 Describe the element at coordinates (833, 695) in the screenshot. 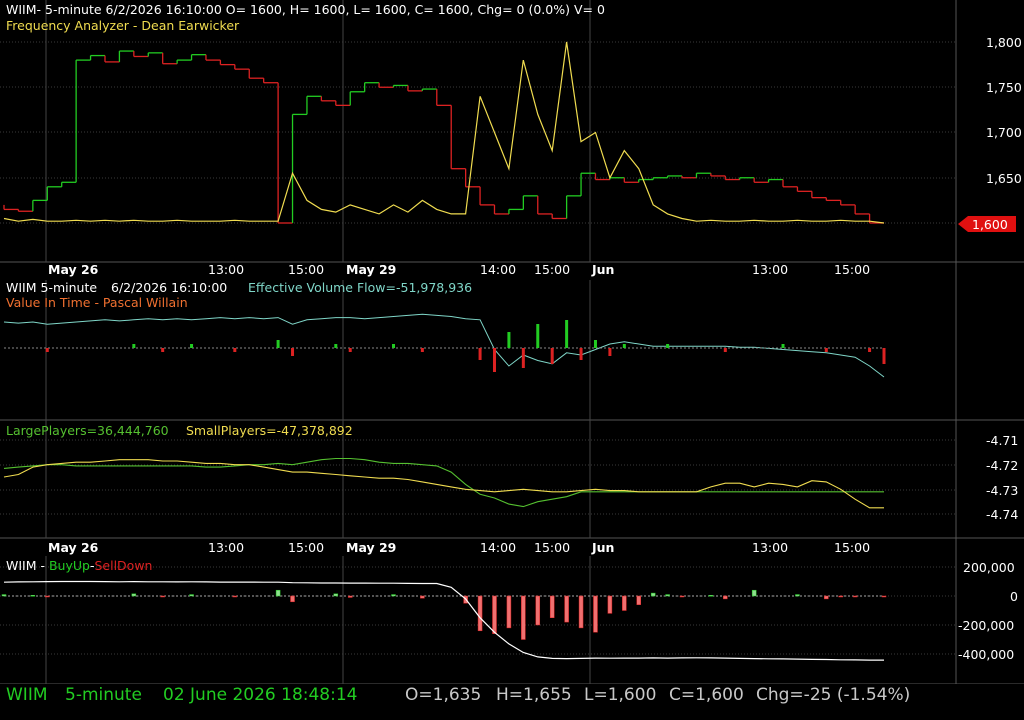

I see `status-change: Chg=-25 (-1.54%)` at that location.